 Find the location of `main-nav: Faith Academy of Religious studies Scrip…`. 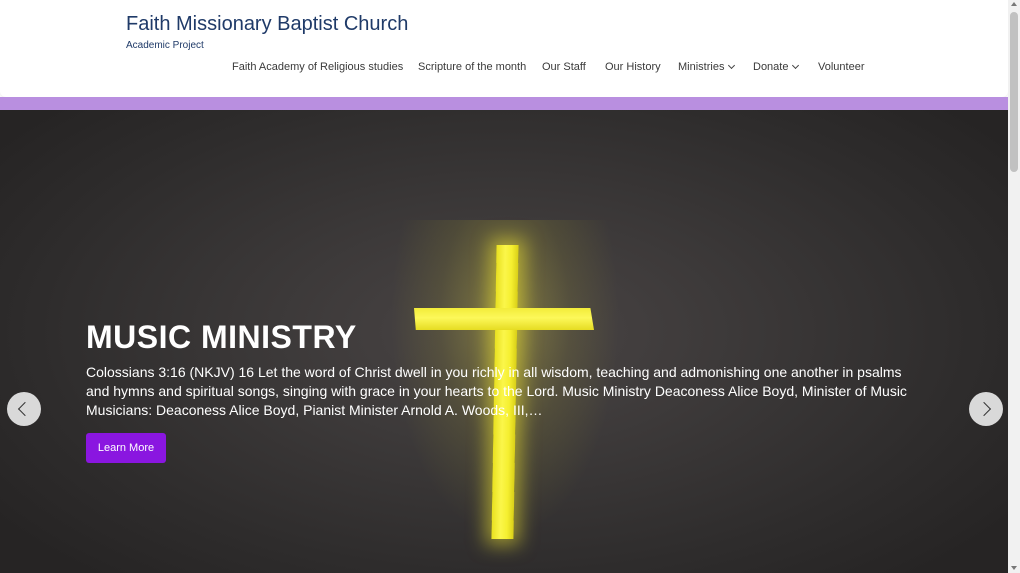

main-nav: Faith Academy of Religious studies Scrip… is located at coordinates (504, 69).